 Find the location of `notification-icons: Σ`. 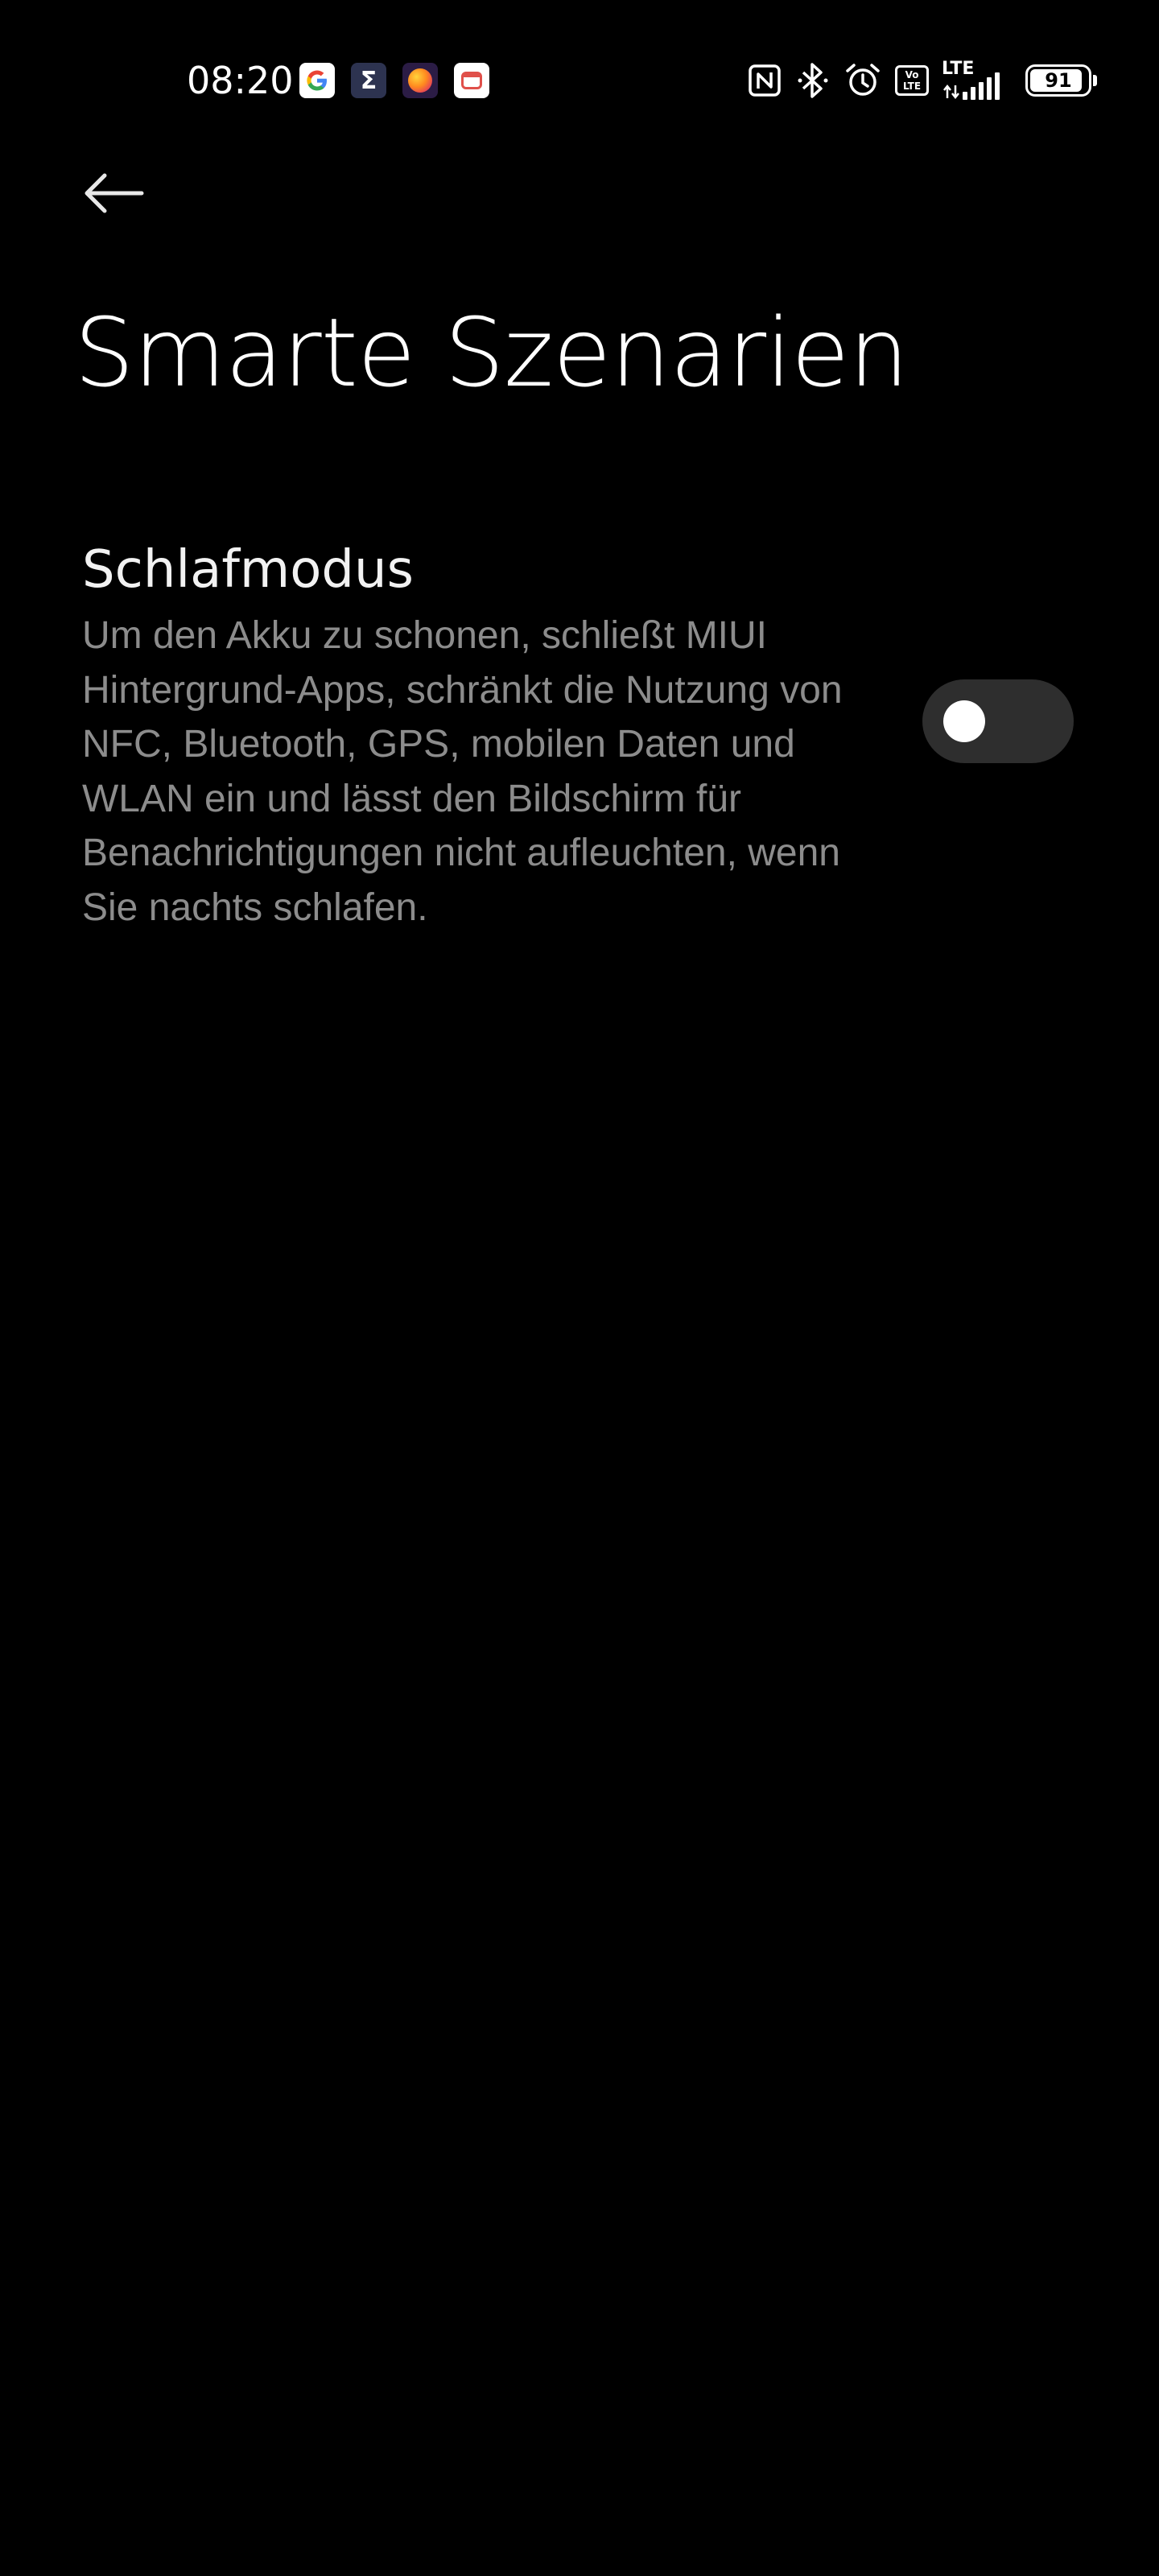

notification-icons: Σ is located at coordinates (394, 80).